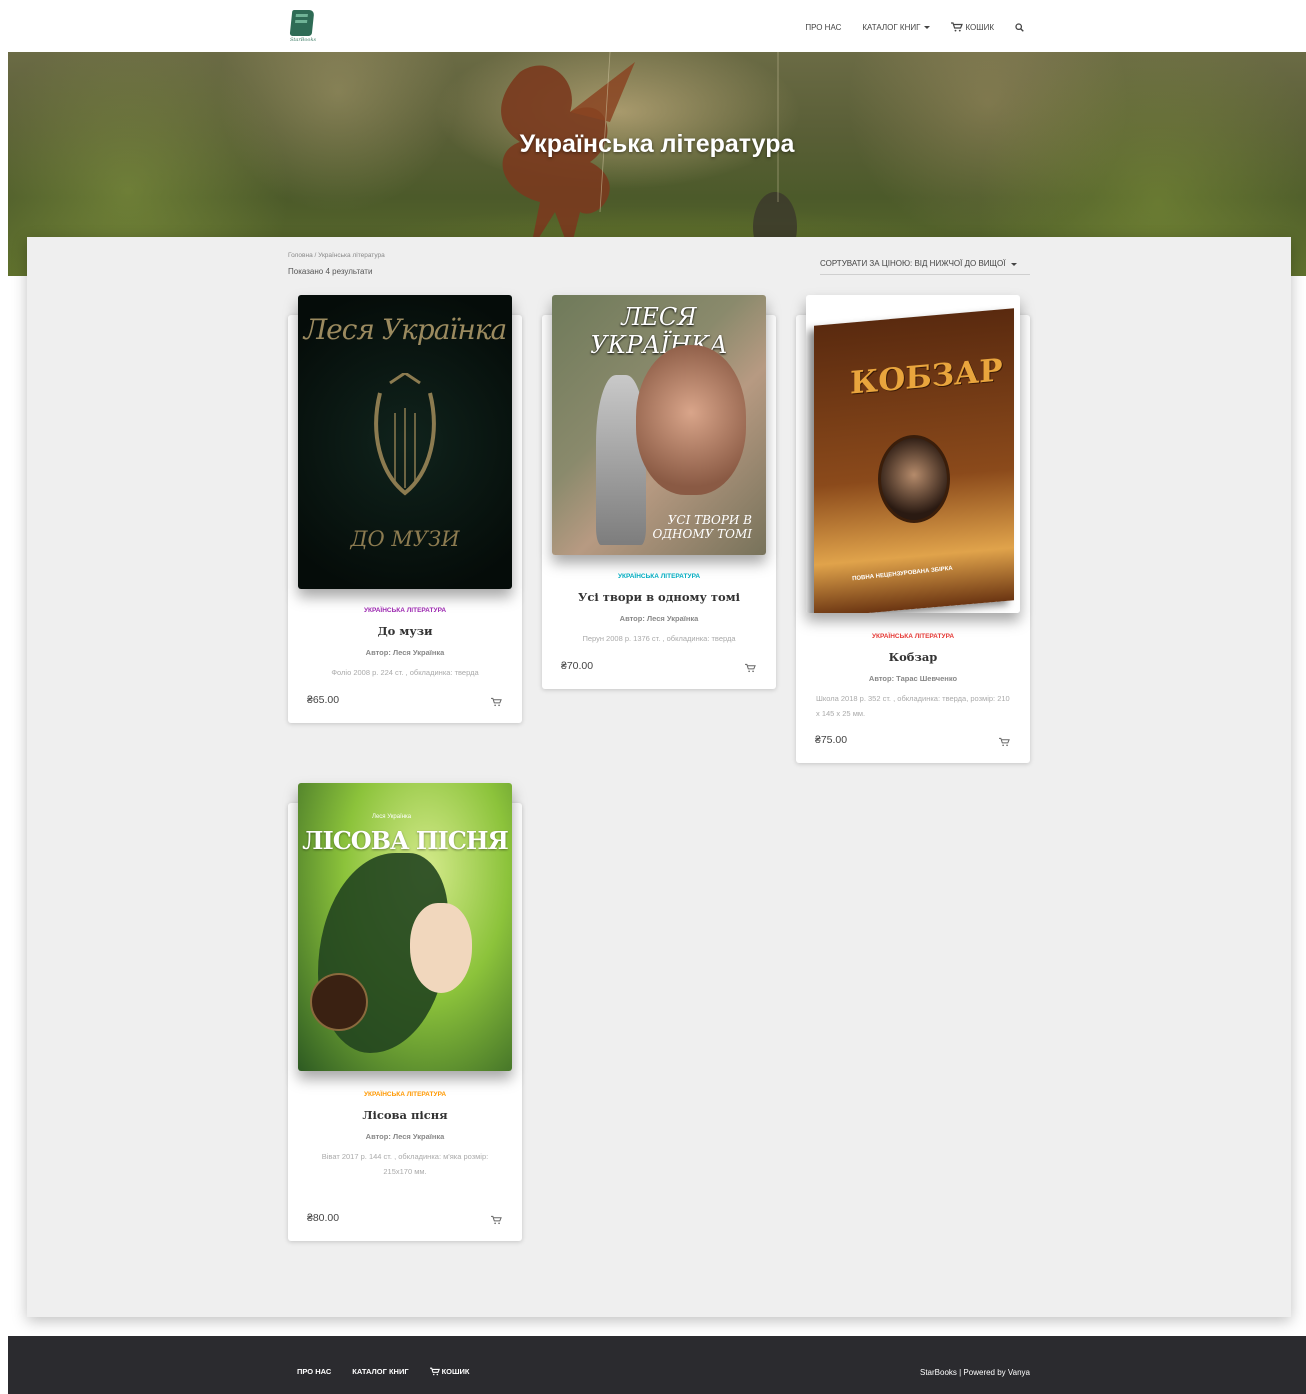  What do you see at coordinates (323, 1218) in the screenshot?
I see `product-price: ₴80.00` at bounding box center [323, 1218].